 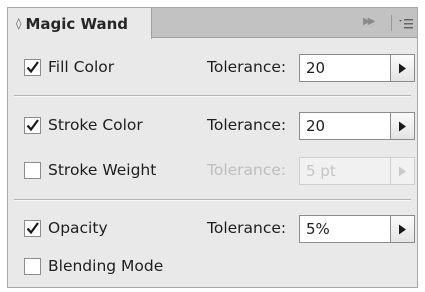 I want to click on stroke-weight-checkbox, so click(x=32, y=170).